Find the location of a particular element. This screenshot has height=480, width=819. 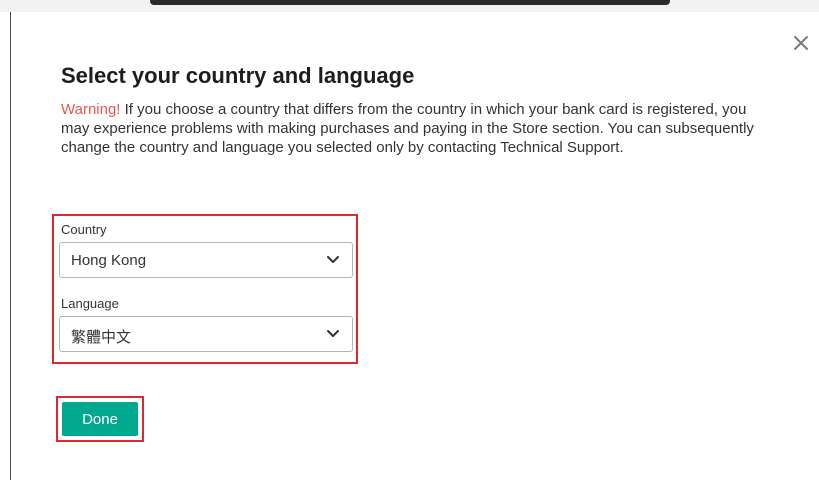

close-button is located at coordinates (801, 43).